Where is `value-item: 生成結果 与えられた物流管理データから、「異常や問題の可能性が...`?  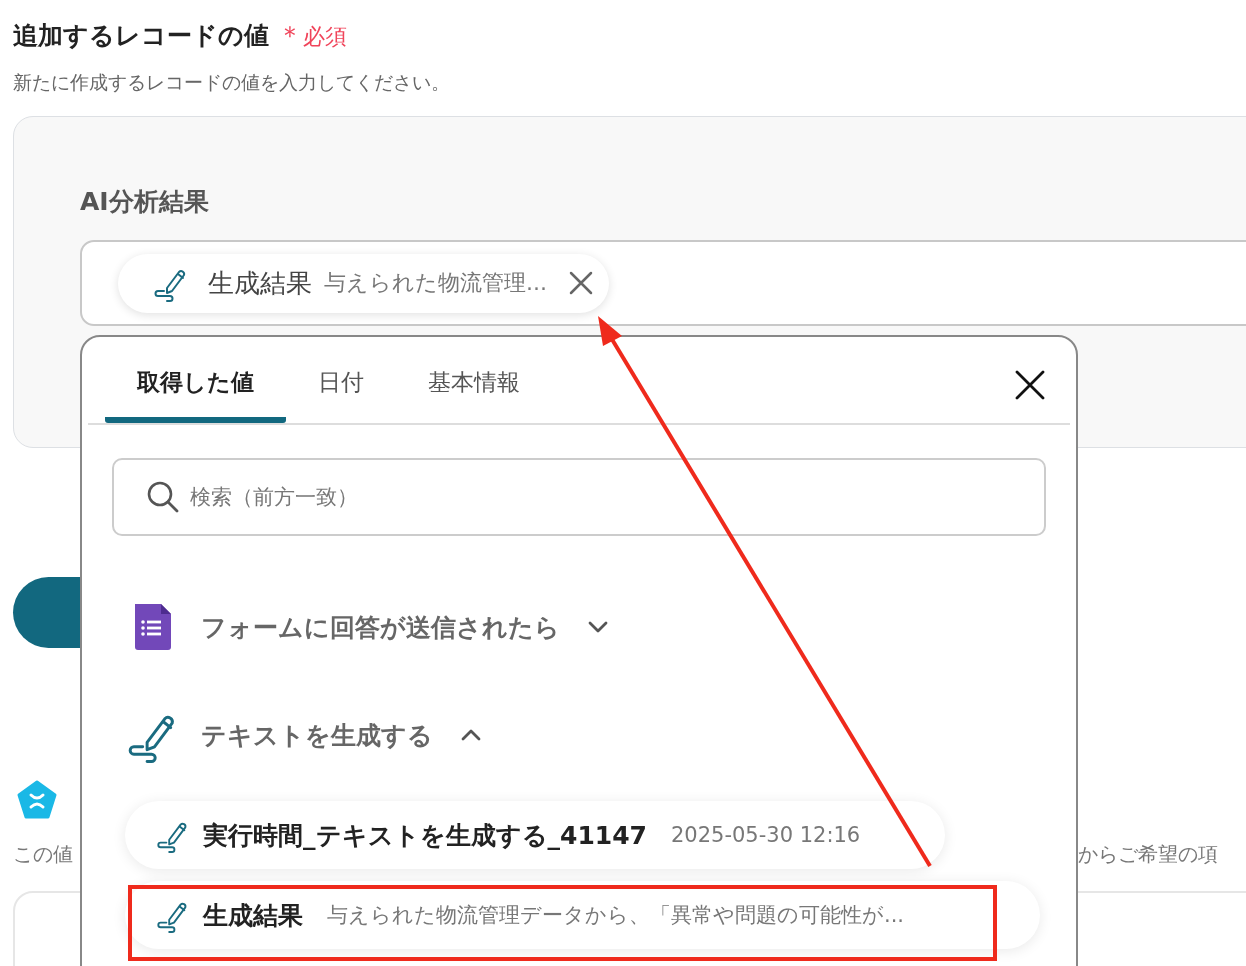 value-item: 生成結果 与えられた物流管理データから、「異常や問題の可能性が... is located at coordinates (582, 915).